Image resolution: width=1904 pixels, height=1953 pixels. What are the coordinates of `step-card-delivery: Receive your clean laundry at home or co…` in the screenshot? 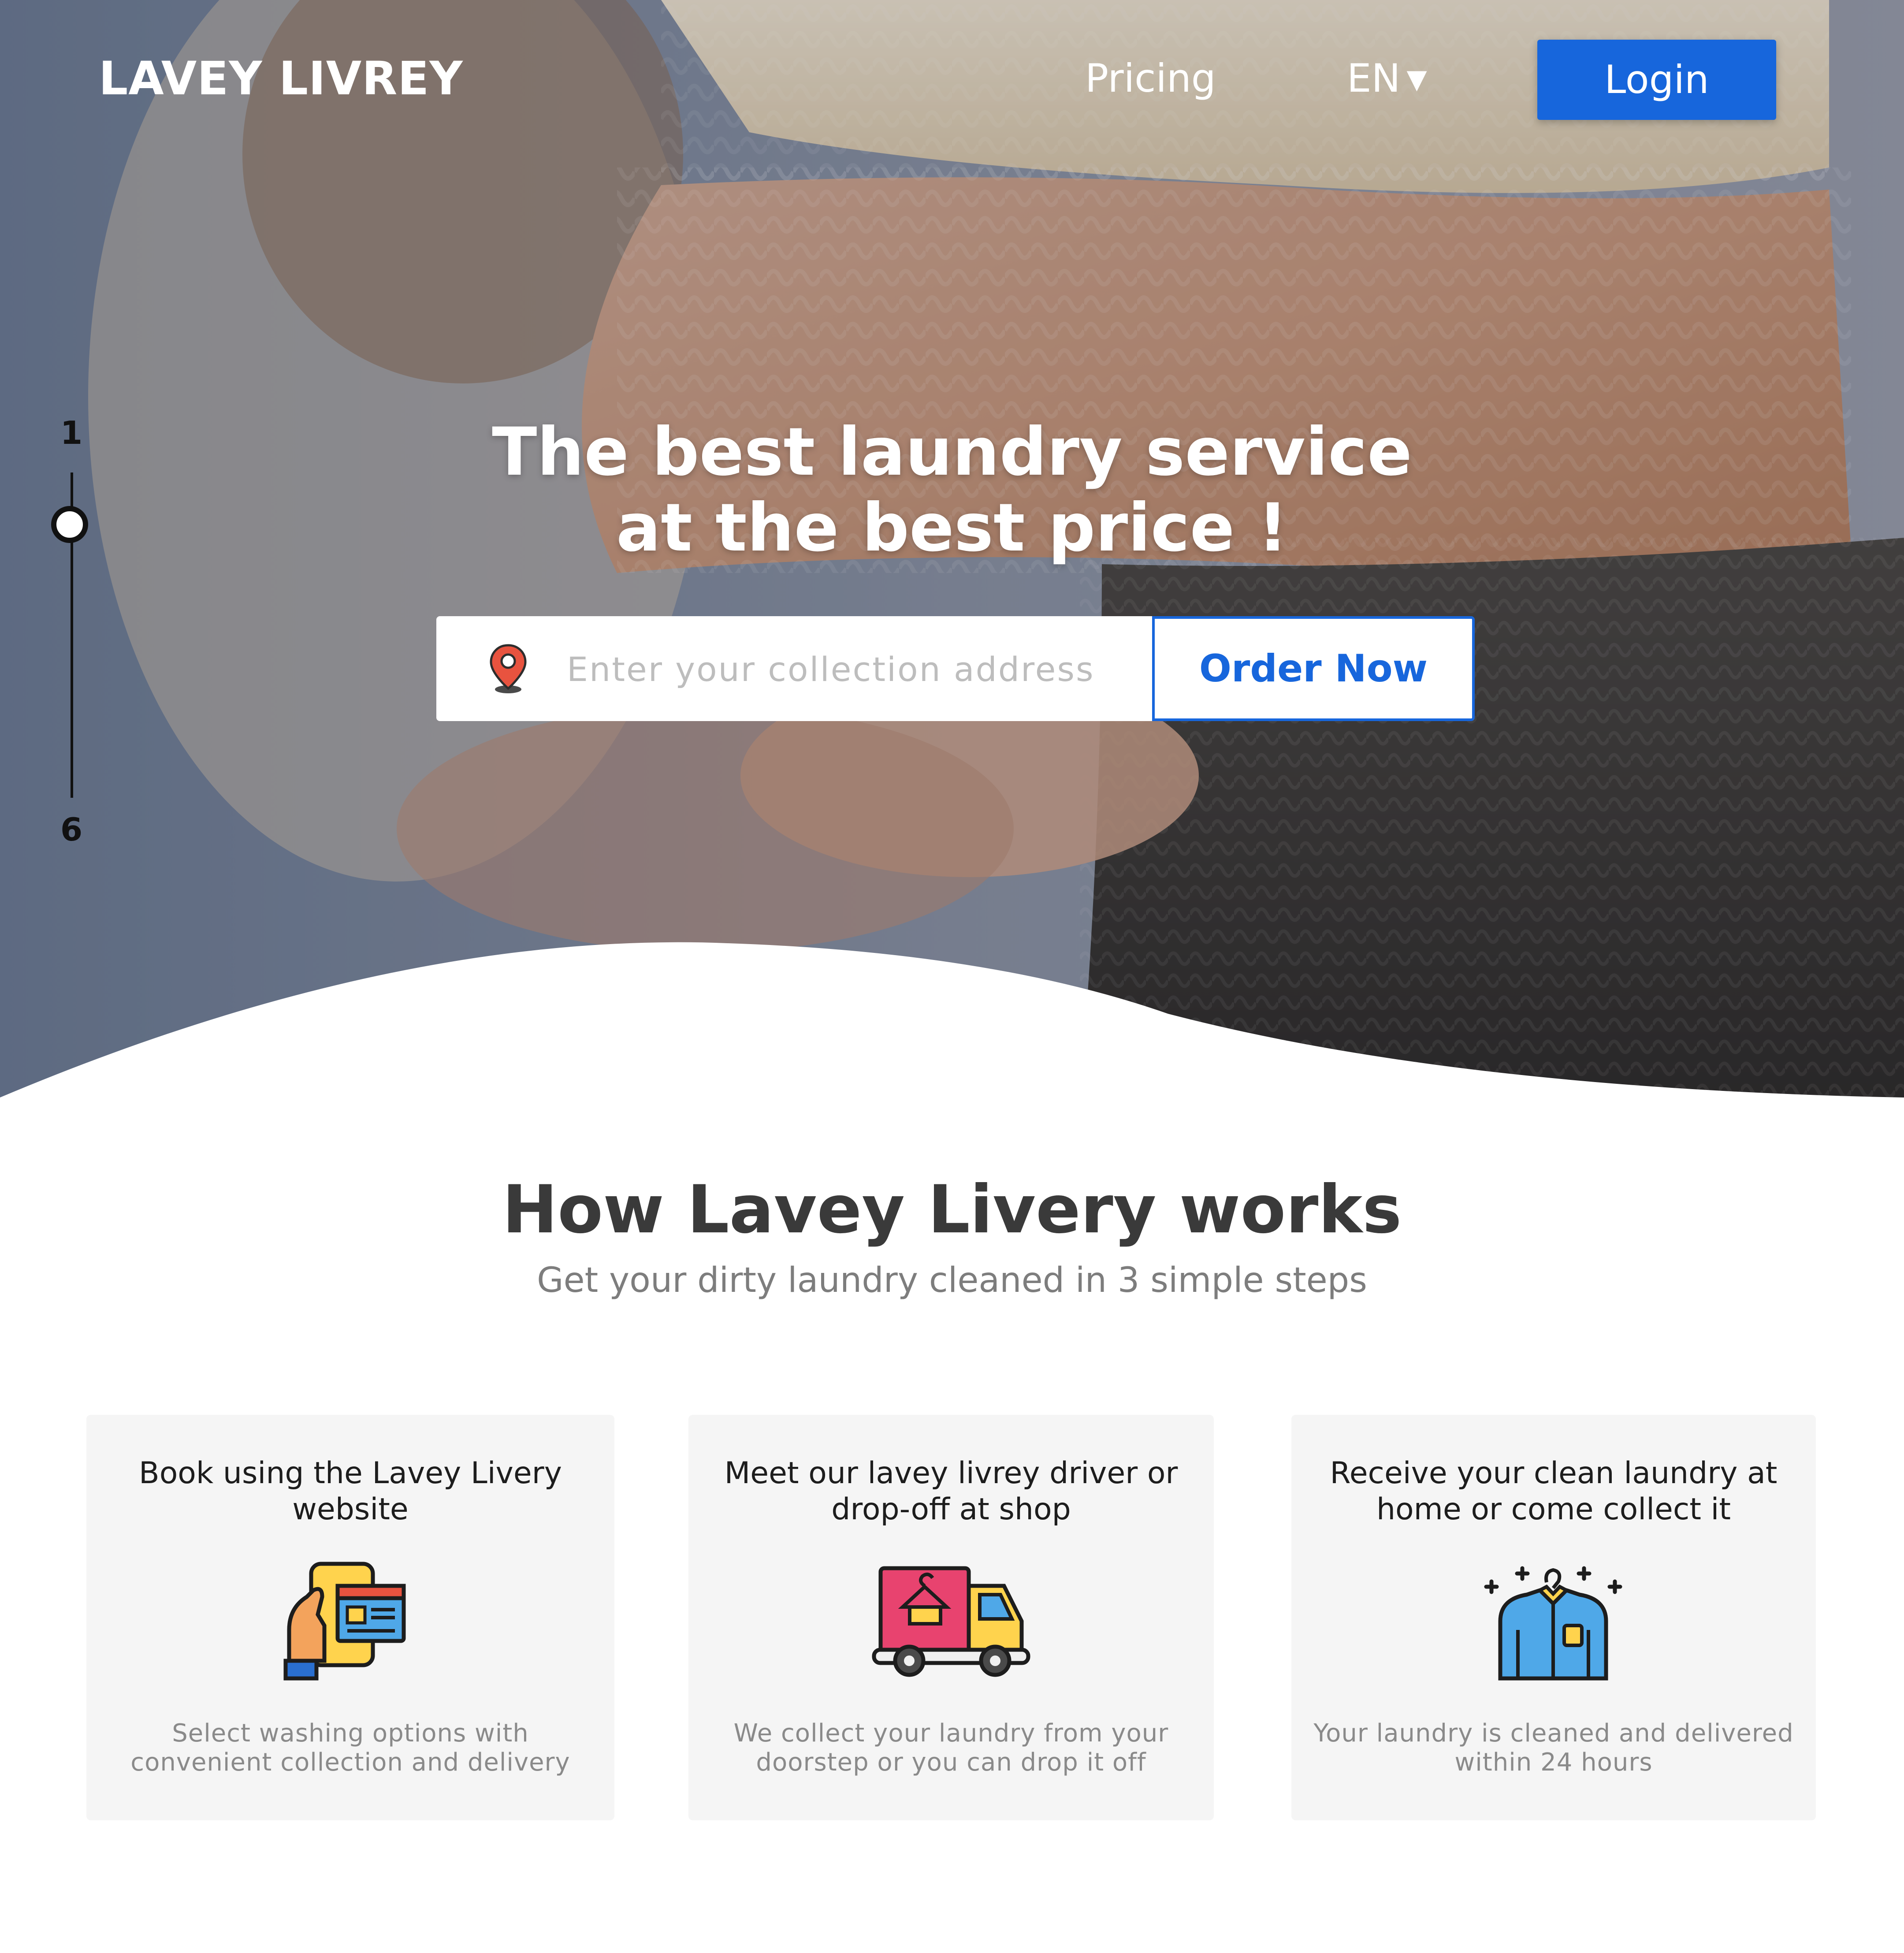 It's located at (1553, 1617).